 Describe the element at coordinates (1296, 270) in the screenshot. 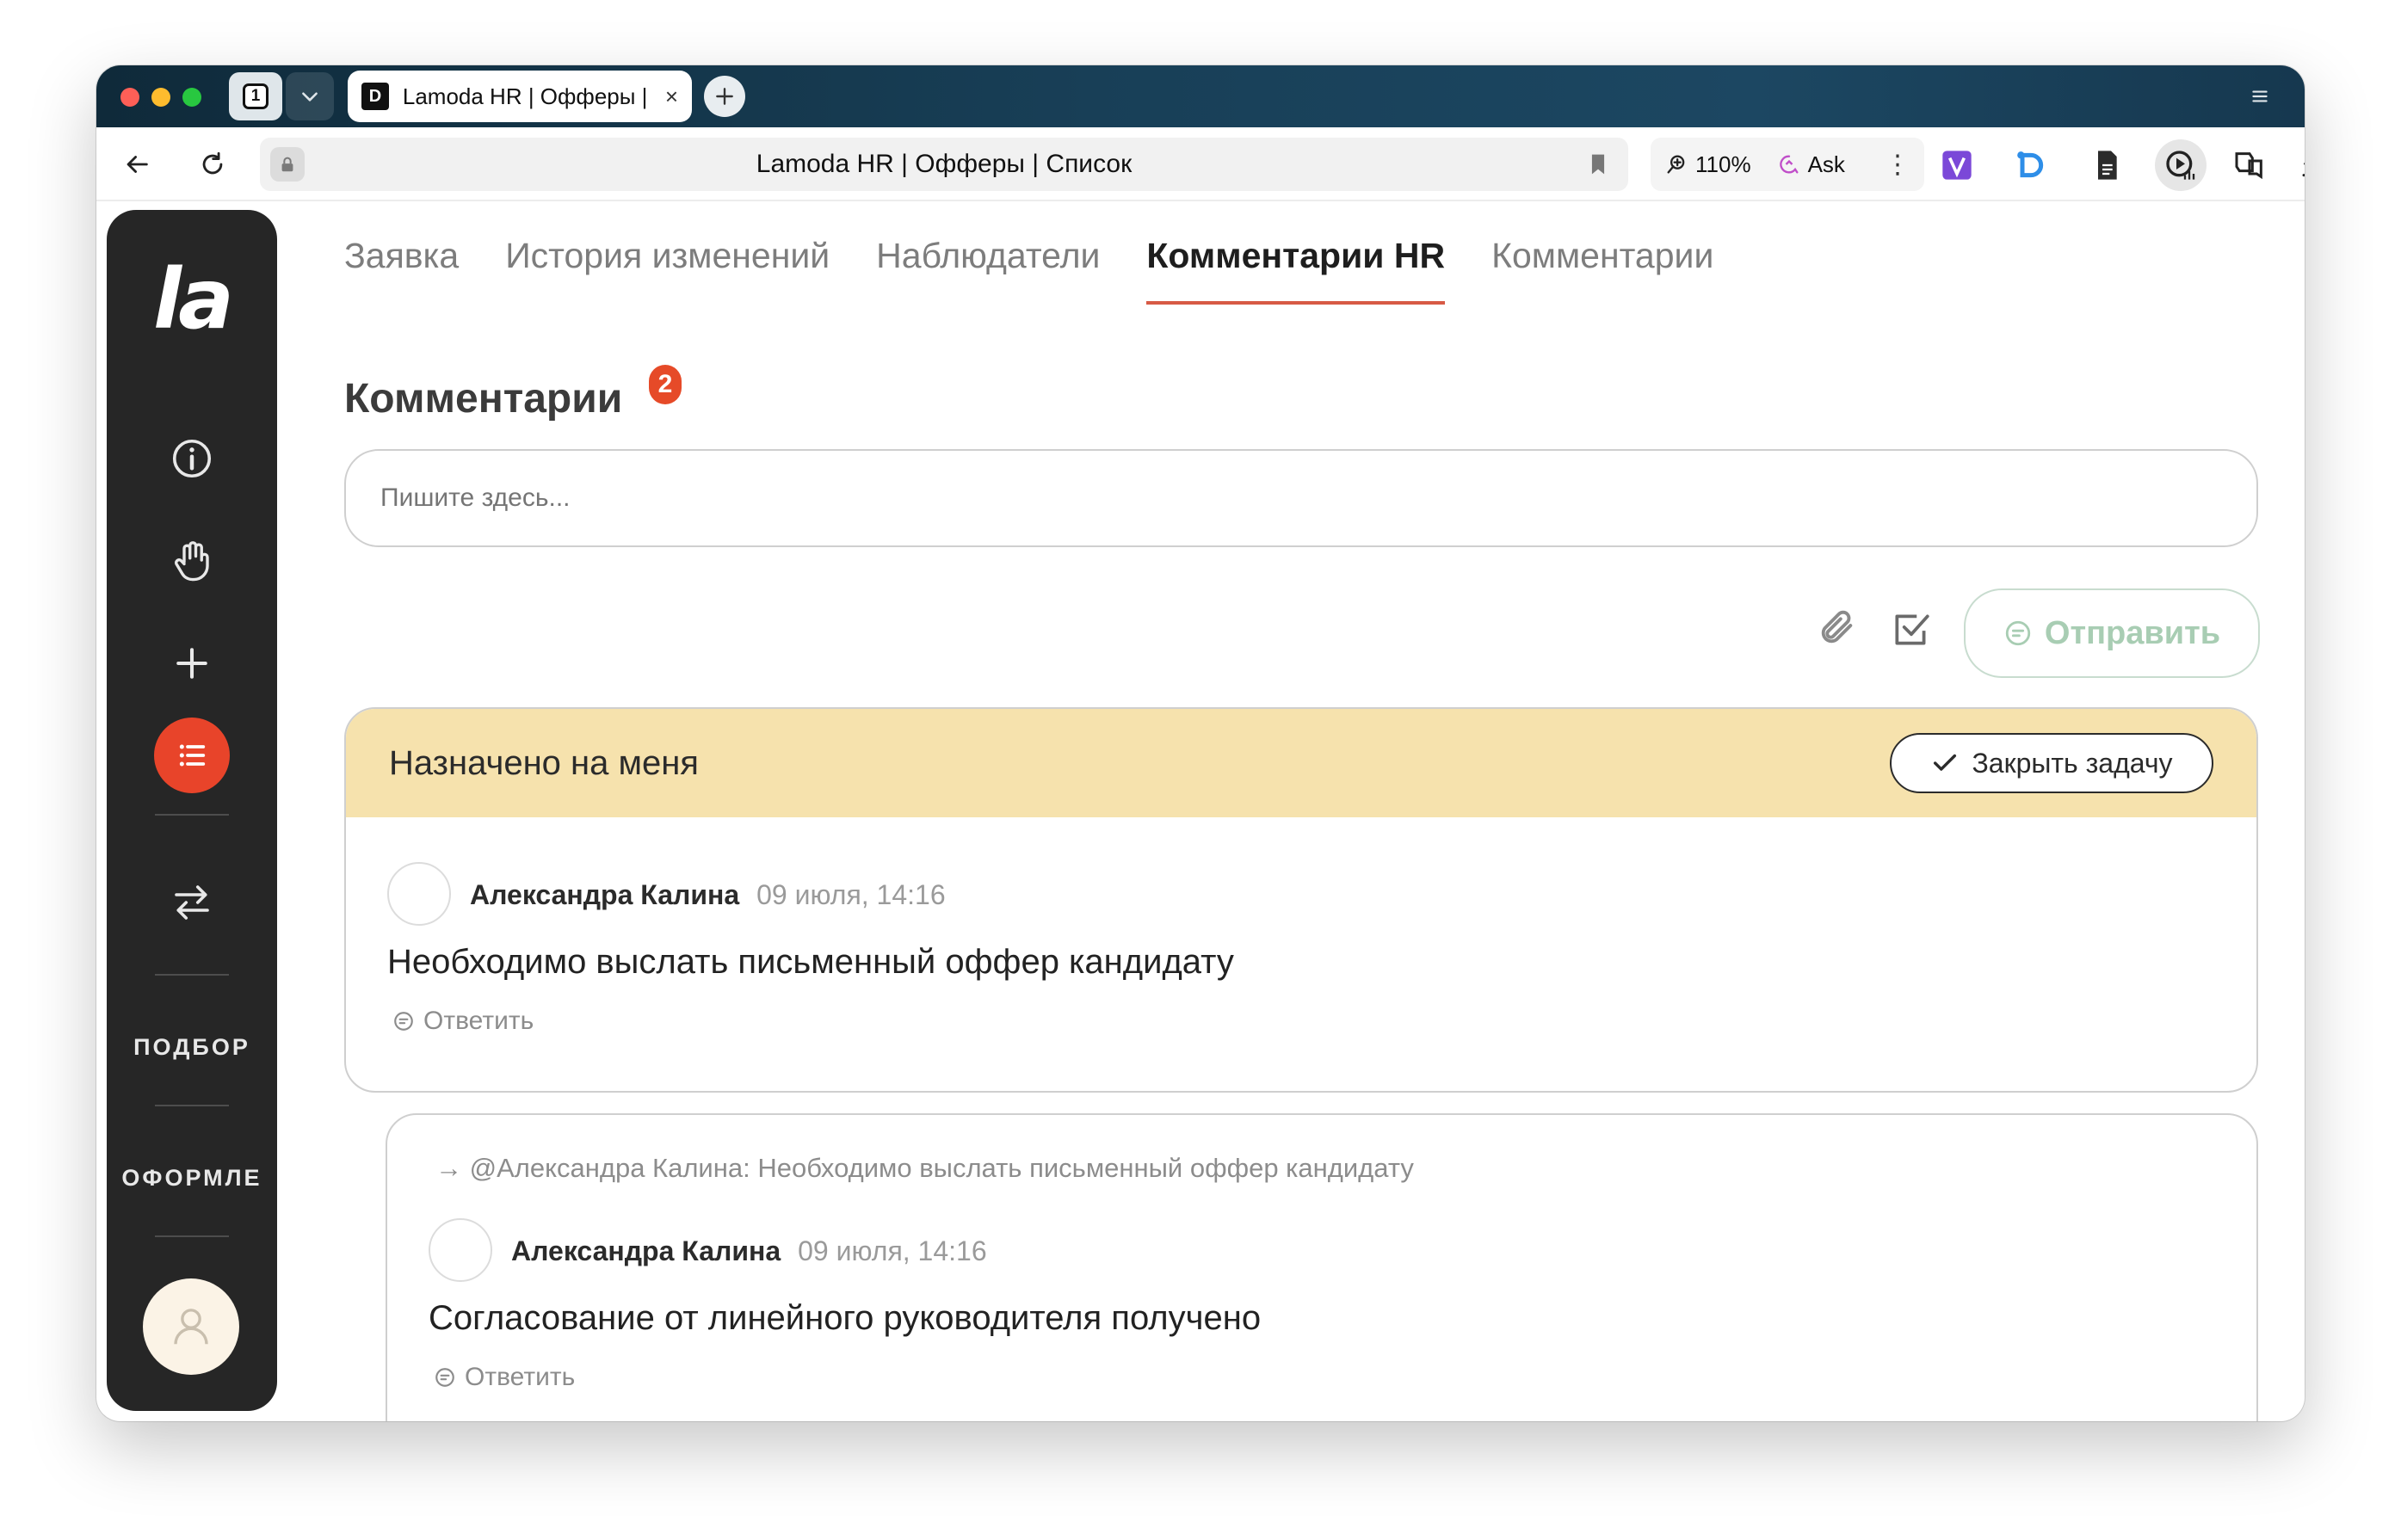

I see `tab-hr-comments: Комментарии HR` at that location.